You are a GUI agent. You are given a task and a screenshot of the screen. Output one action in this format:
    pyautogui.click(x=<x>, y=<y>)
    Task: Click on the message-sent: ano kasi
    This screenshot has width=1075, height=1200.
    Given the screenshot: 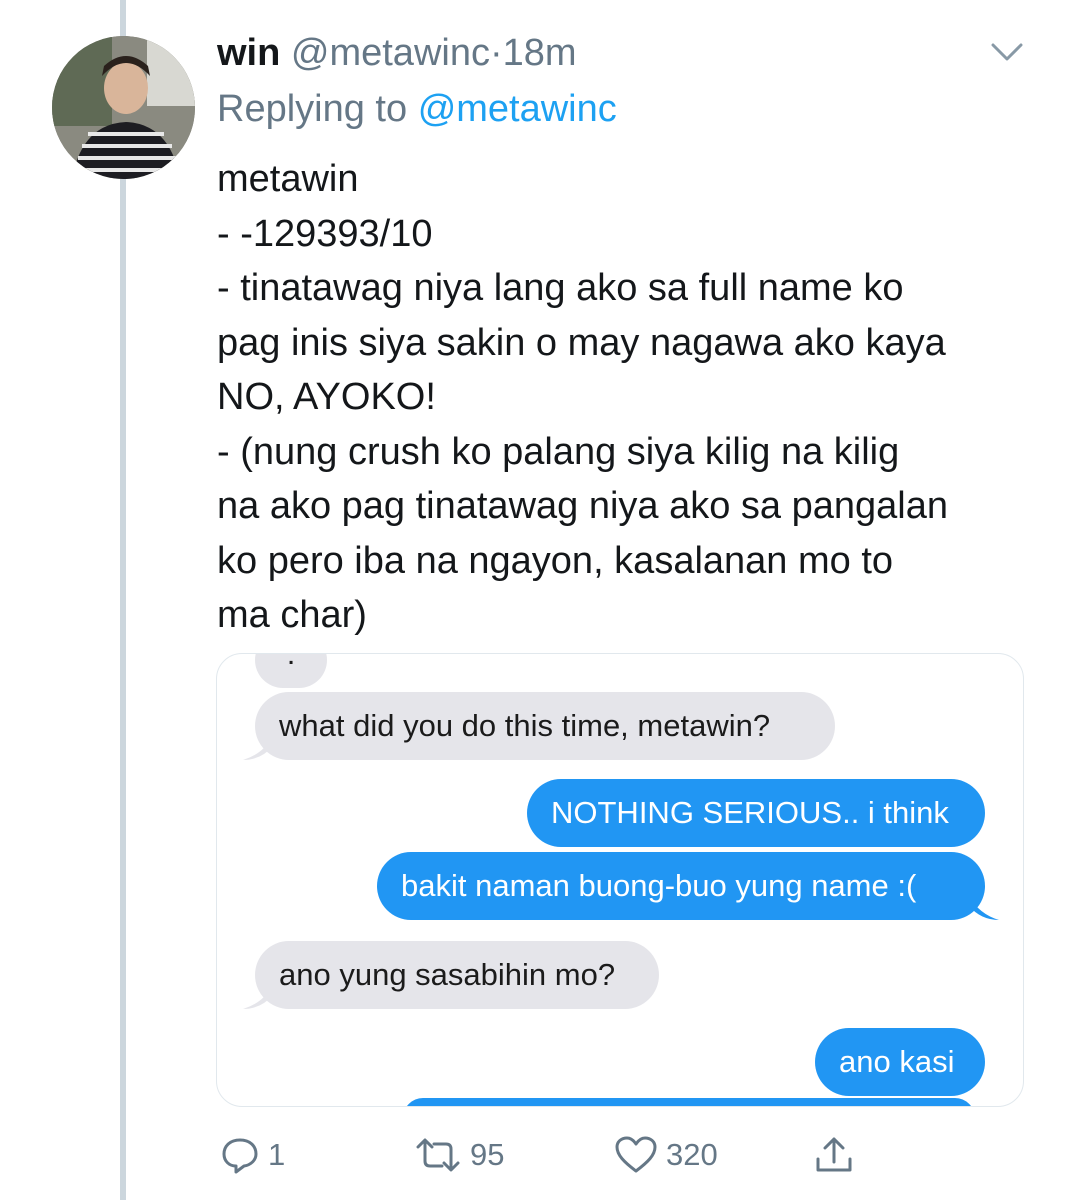 What is the action you would take?
    pyautogui.click(x=900, y=1062)
    